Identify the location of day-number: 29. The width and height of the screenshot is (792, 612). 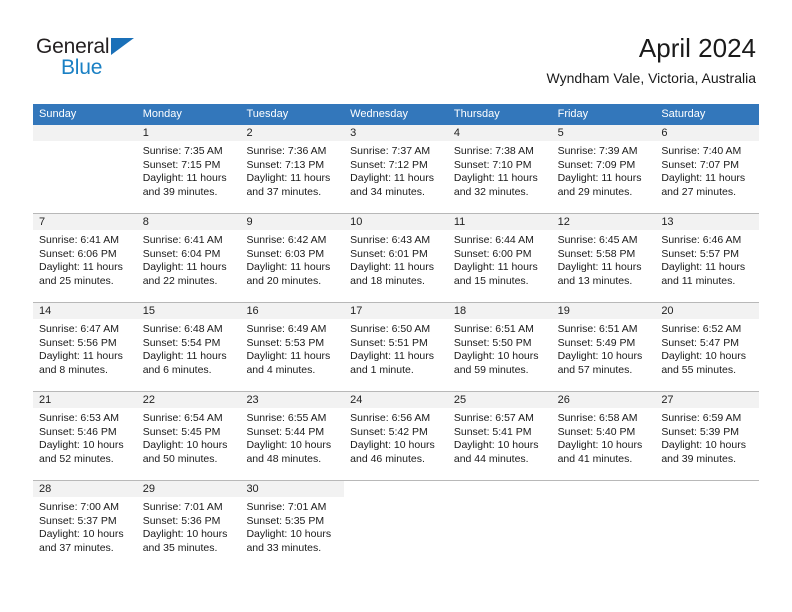
(188, 489).